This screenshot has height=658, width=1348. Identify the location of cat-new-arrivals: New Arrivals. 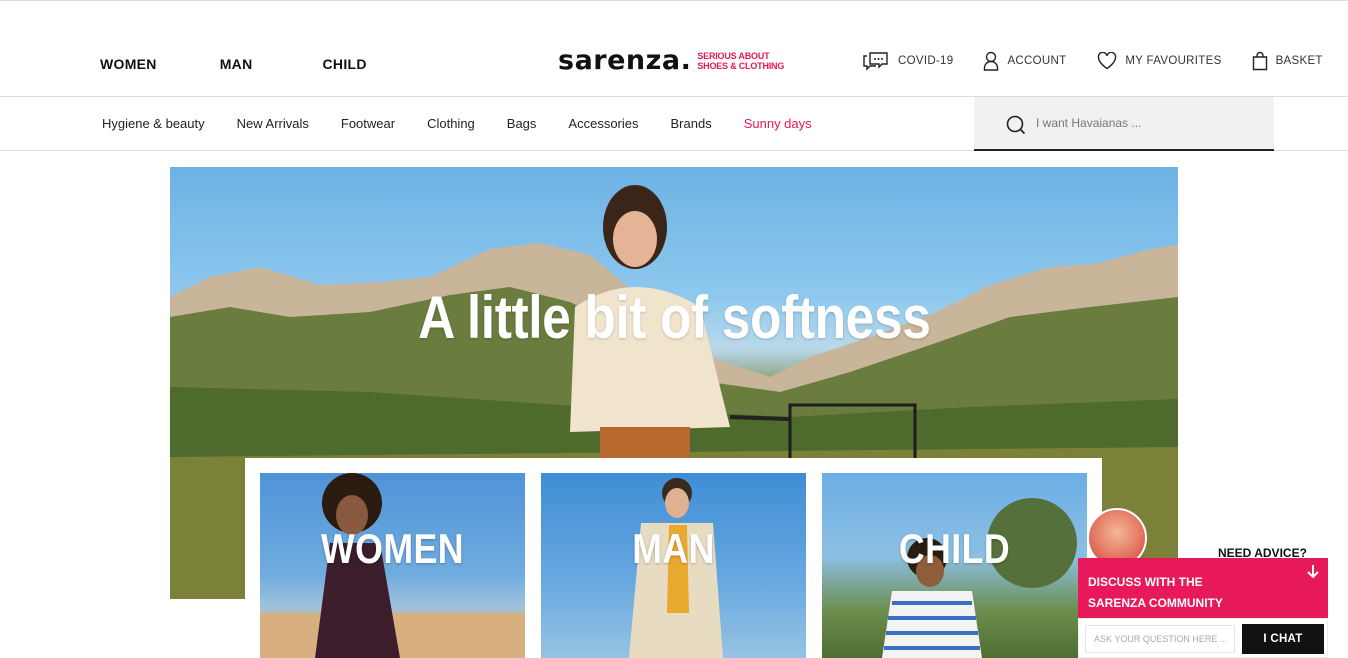
(273, 123).